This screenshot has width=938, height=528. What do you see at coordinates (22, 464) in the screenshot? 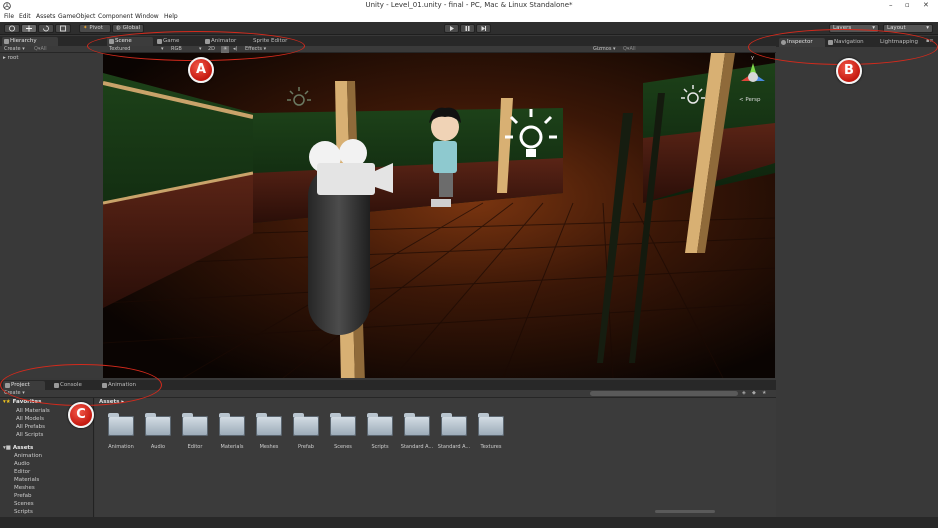
I see `asset-folder-item: Audio` at bounding box center [22, 464].